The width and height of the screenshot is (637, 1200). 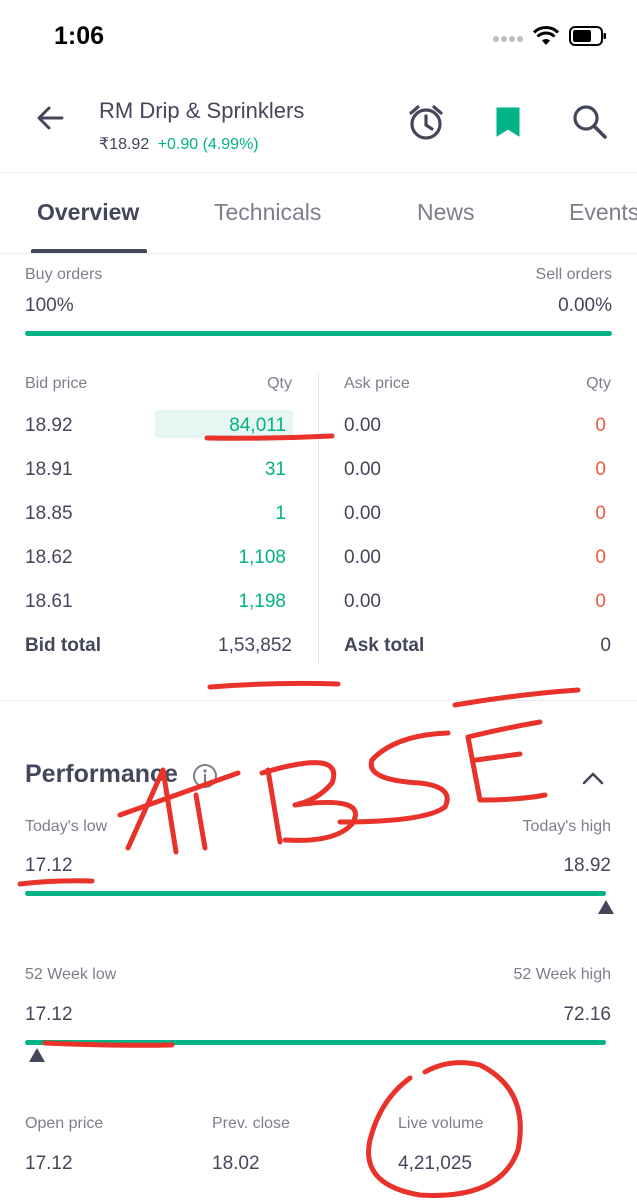 What do you see at coordinates (318, 333) in the screenshot?
I see `buy-sell-ratio-bar` at bounding box center [318, 333].